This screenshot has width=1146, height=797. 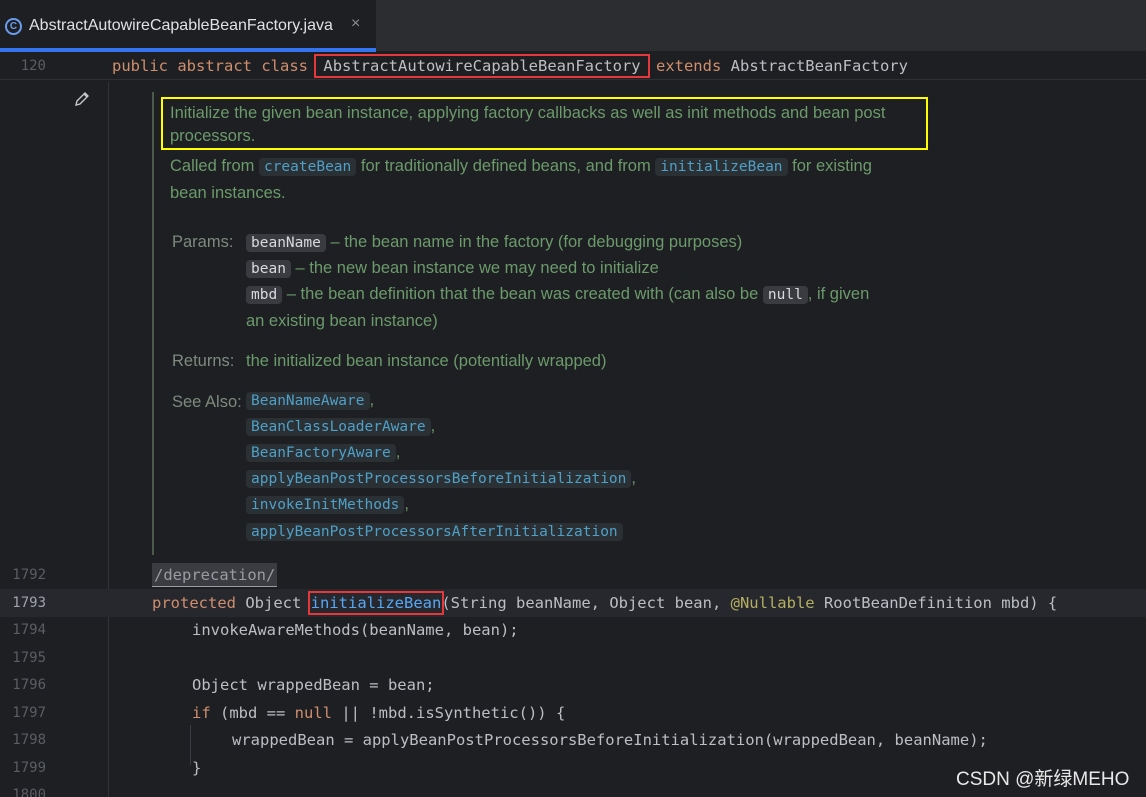 I want to click on null-code: null, so click(x=785, y=295).